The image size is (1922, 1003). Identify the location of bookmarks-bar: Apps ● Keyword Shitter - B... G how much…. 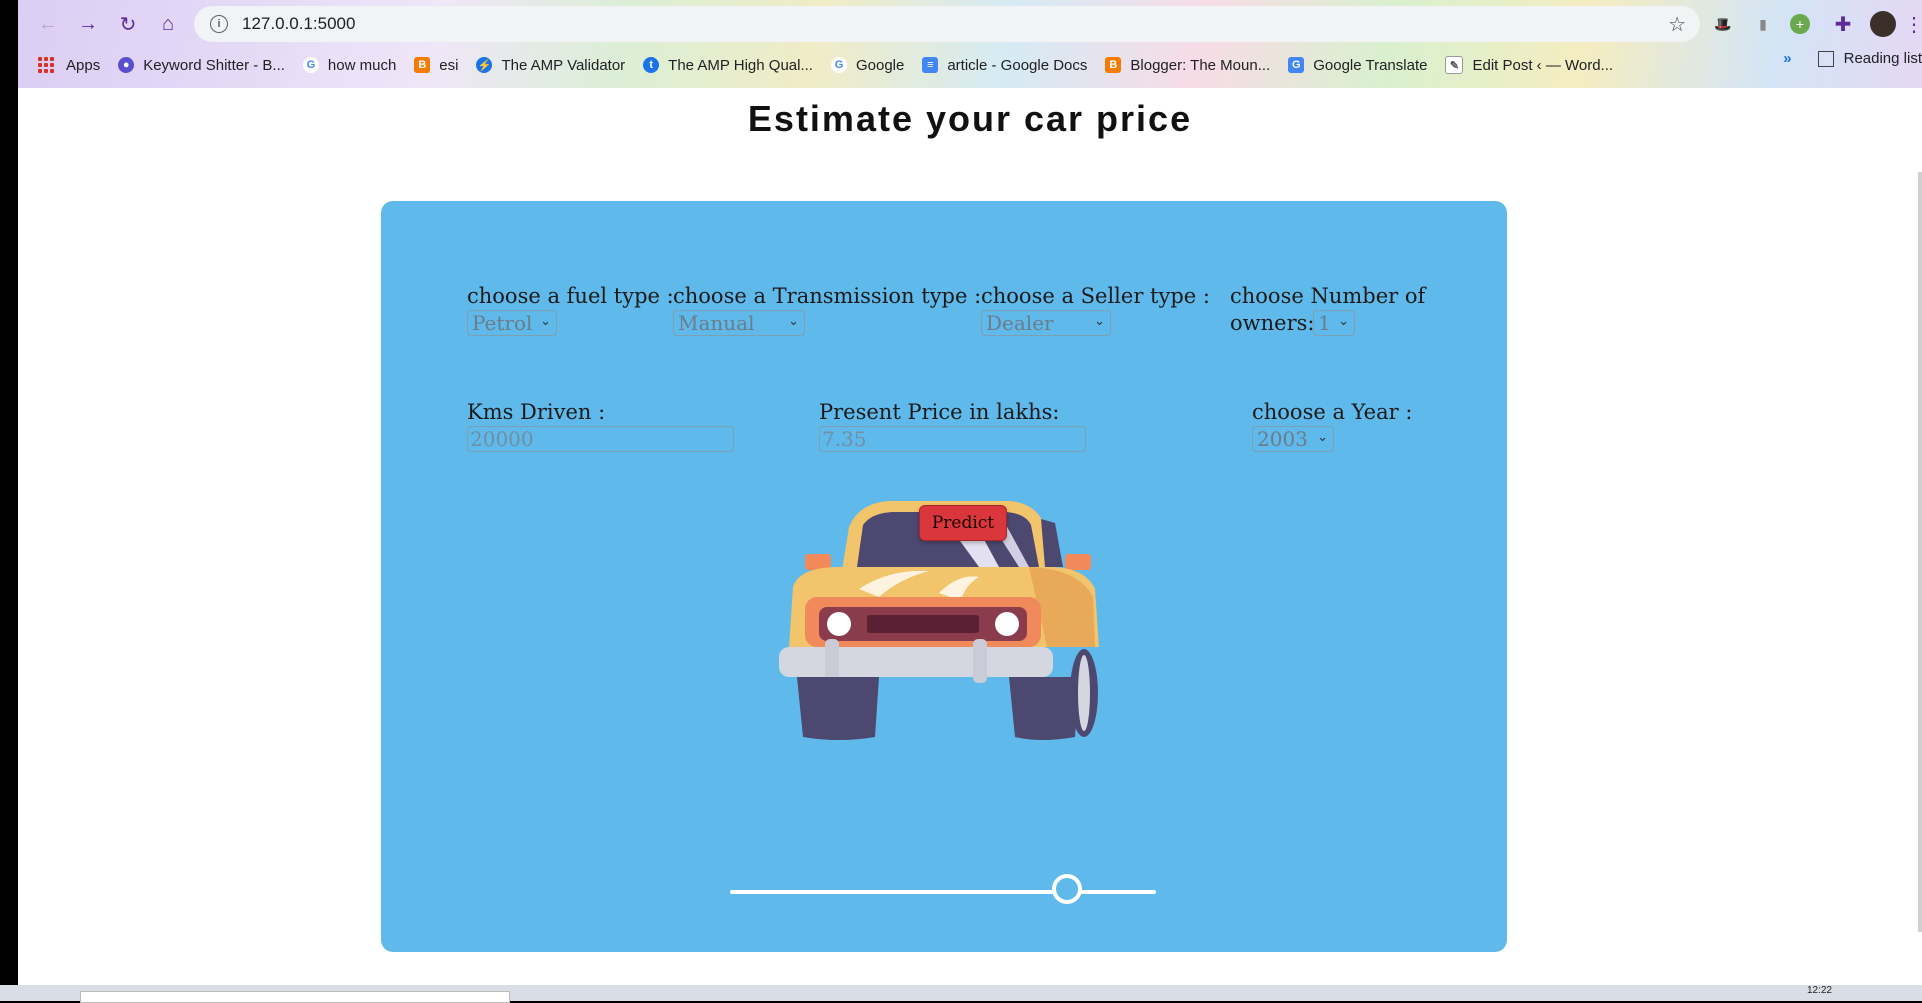
(970, 65).